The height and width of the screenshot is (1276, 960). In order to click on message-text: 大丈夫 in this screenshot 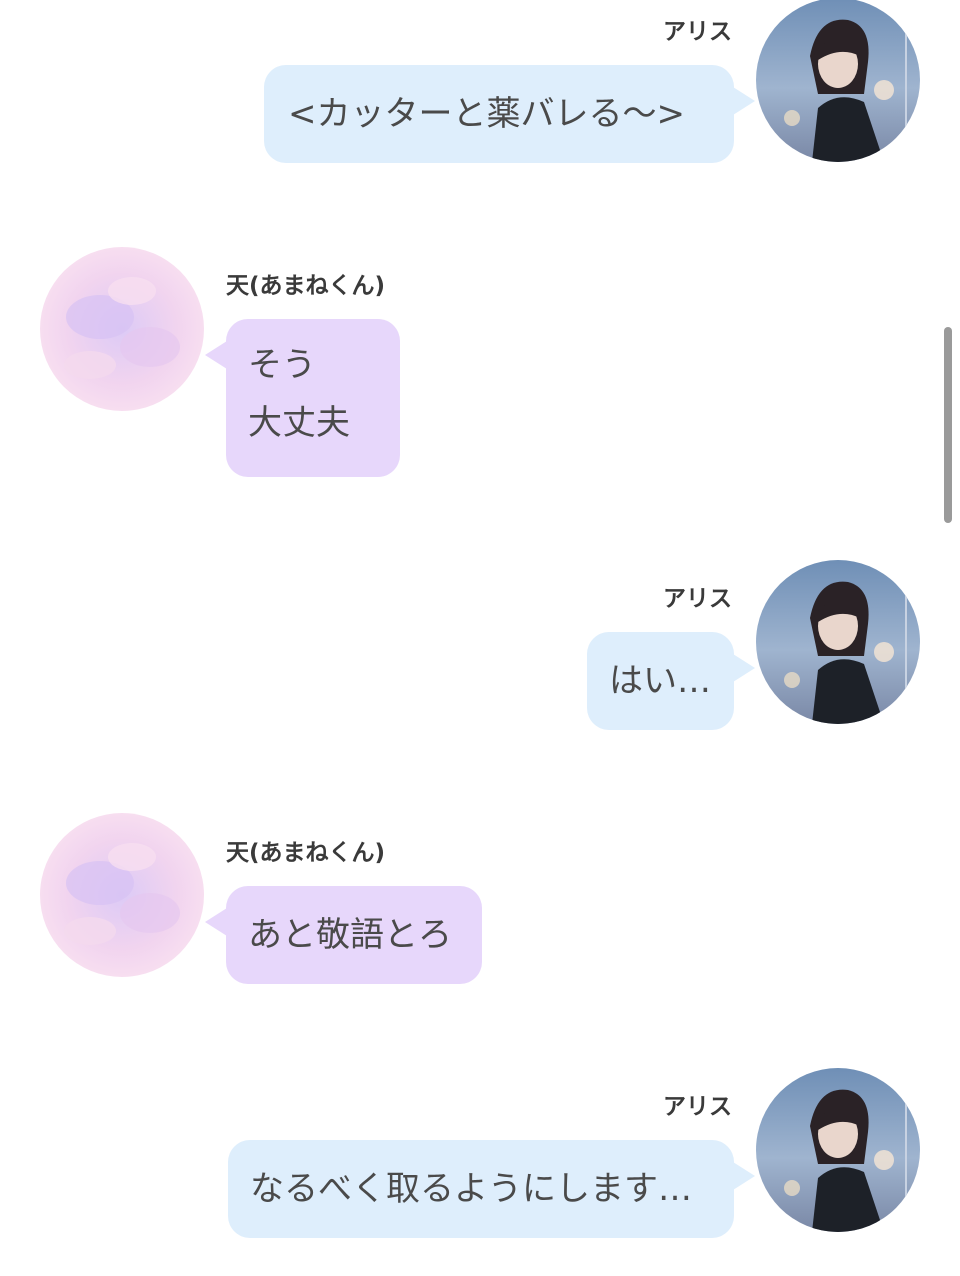, I will do `click(299, 423)`.